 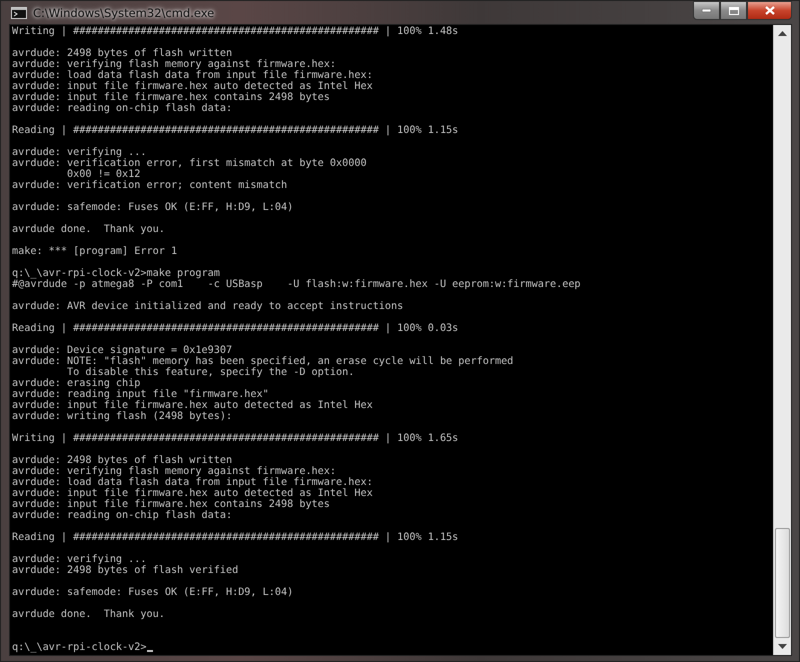 What do you see at coordinates (126, 570) in the screenshot?
I see `console-line: avrdude: 2498 bytes of flash verified` at bounding box center [126, 570].